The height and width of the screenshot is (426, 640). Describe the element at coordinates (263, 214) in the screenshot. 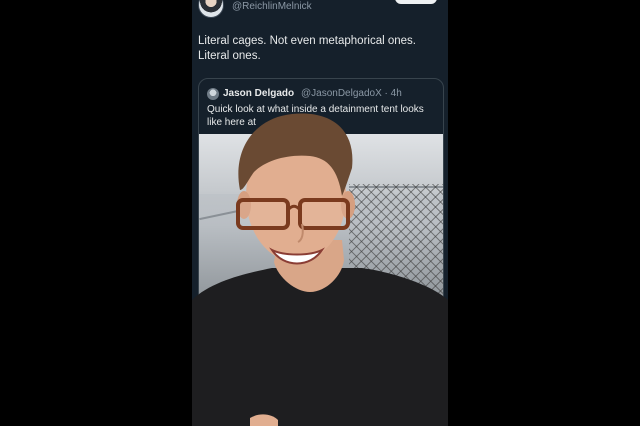

I see `glasses-lens-left` at that location.